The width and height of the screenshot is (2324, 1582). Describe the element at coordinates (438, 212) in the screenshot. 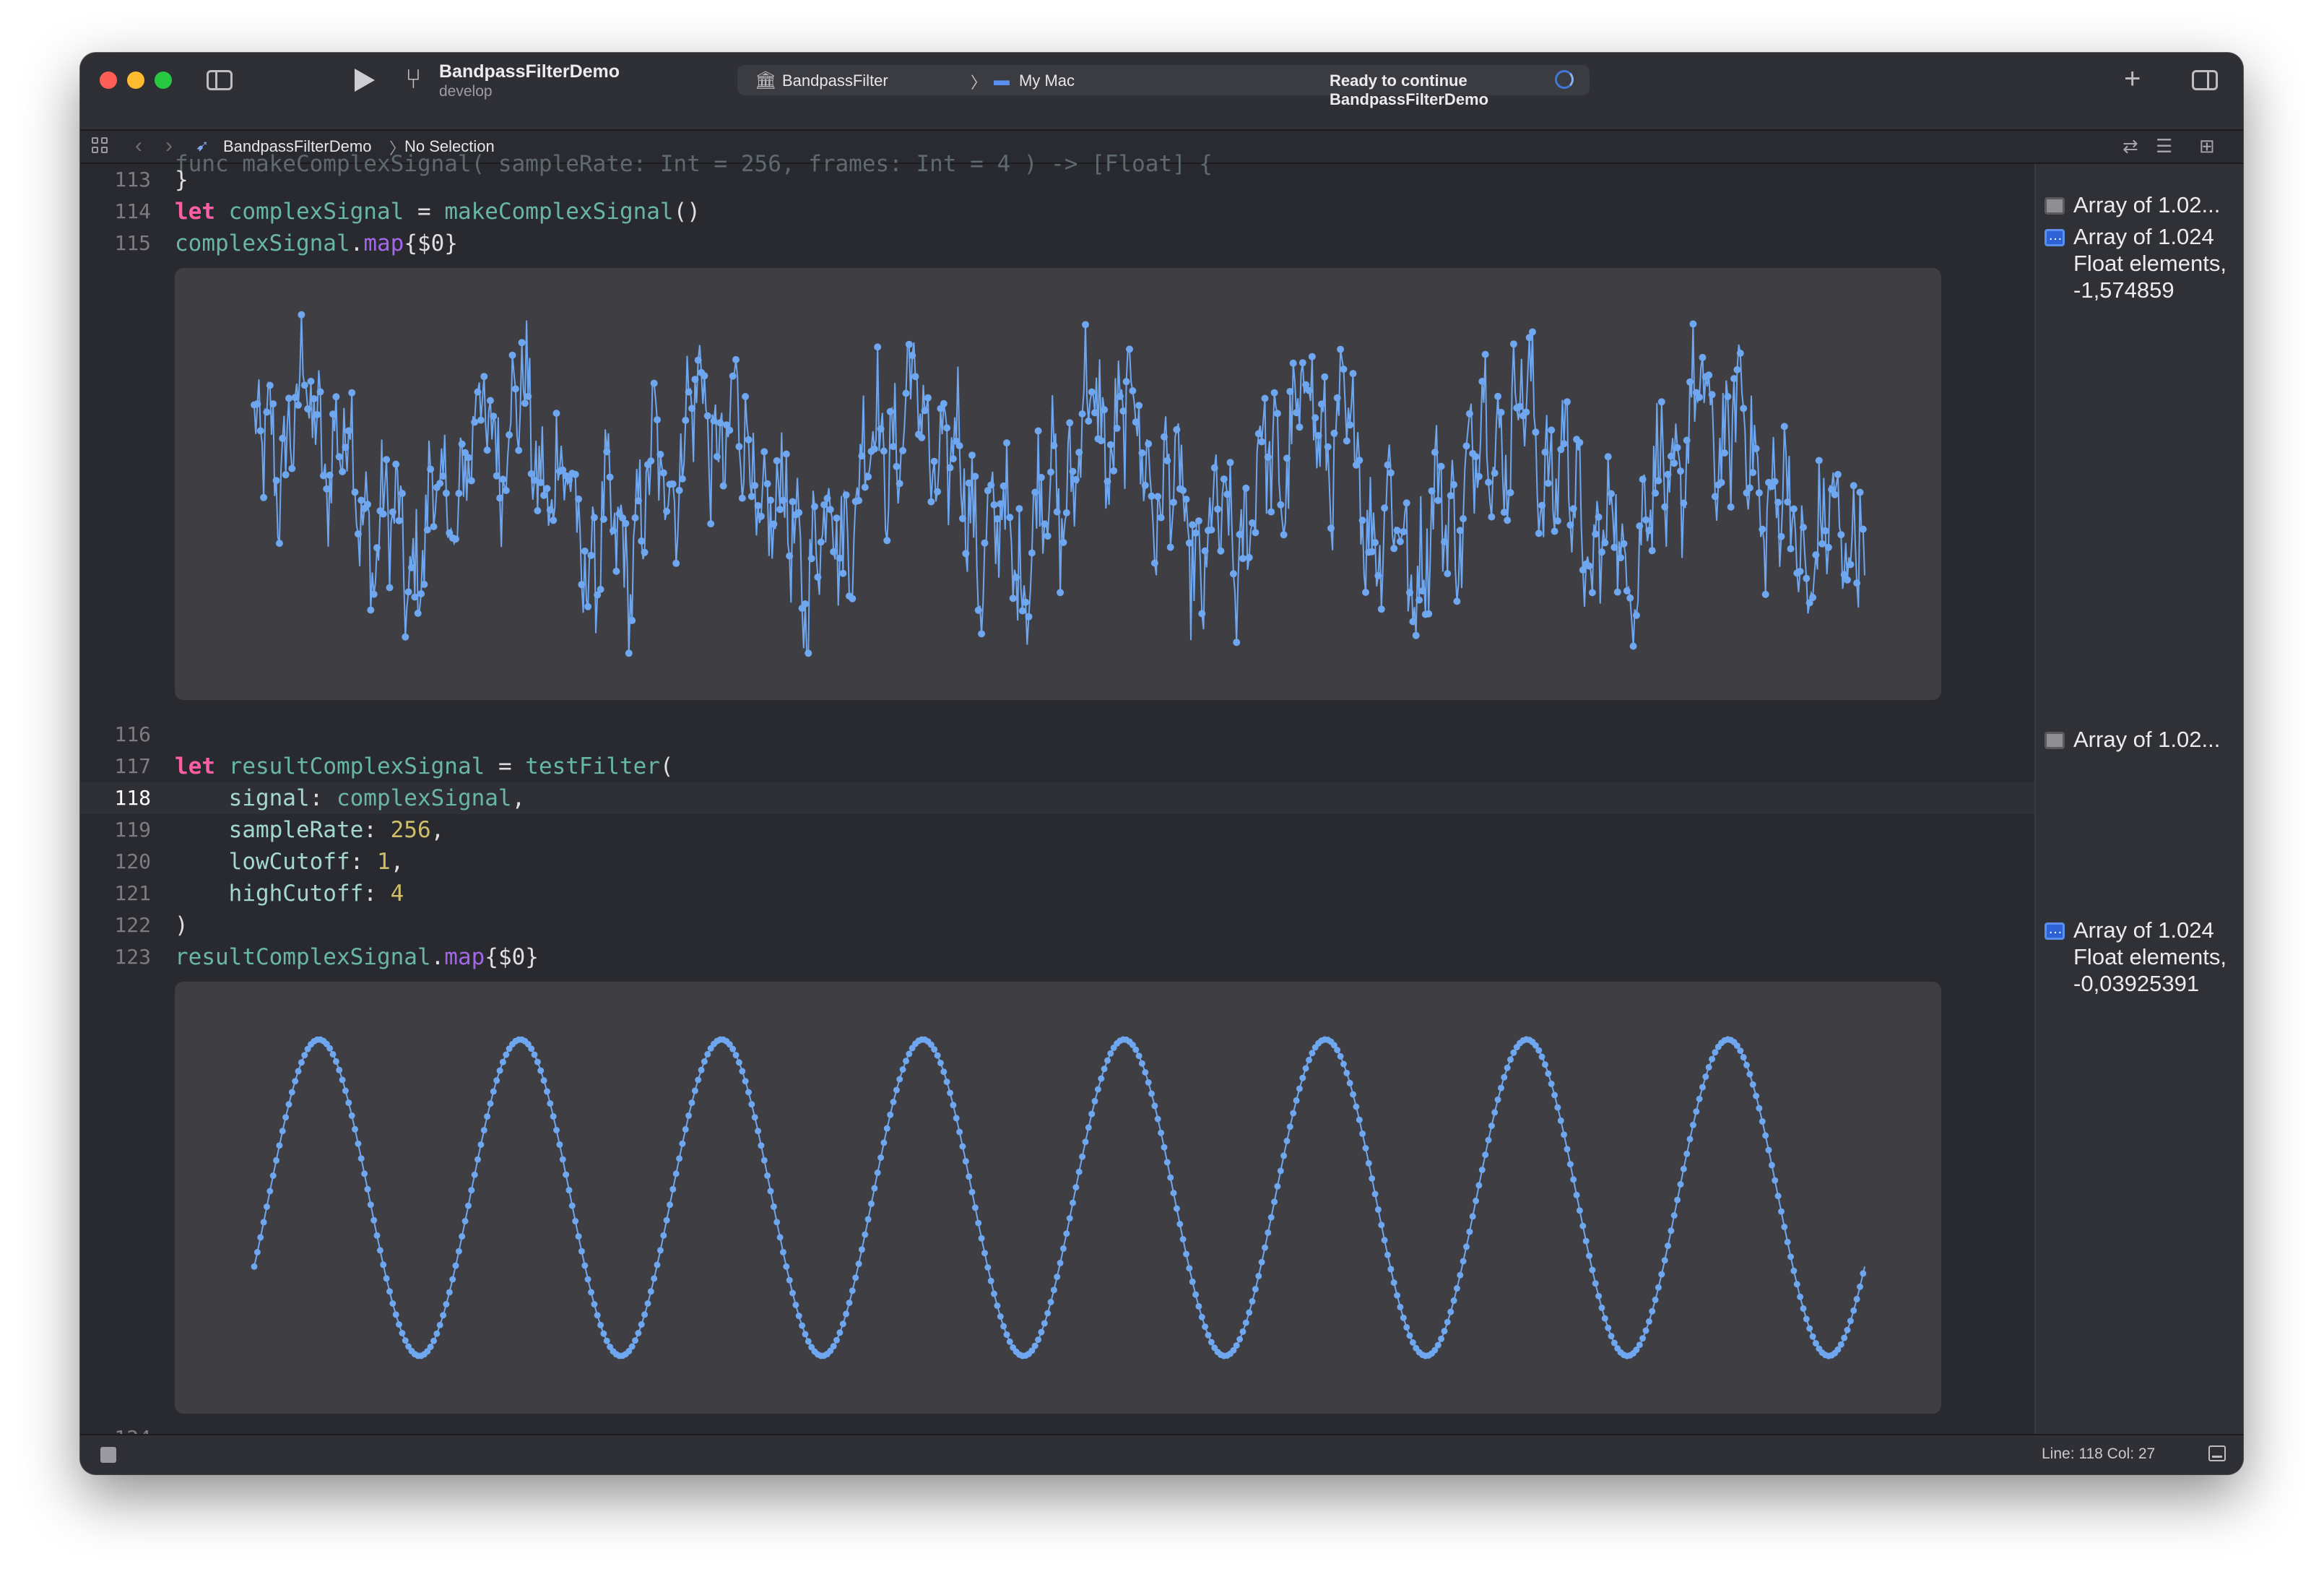

I see `code-line: let complexSignal = makeComplexSignal()` at that location.